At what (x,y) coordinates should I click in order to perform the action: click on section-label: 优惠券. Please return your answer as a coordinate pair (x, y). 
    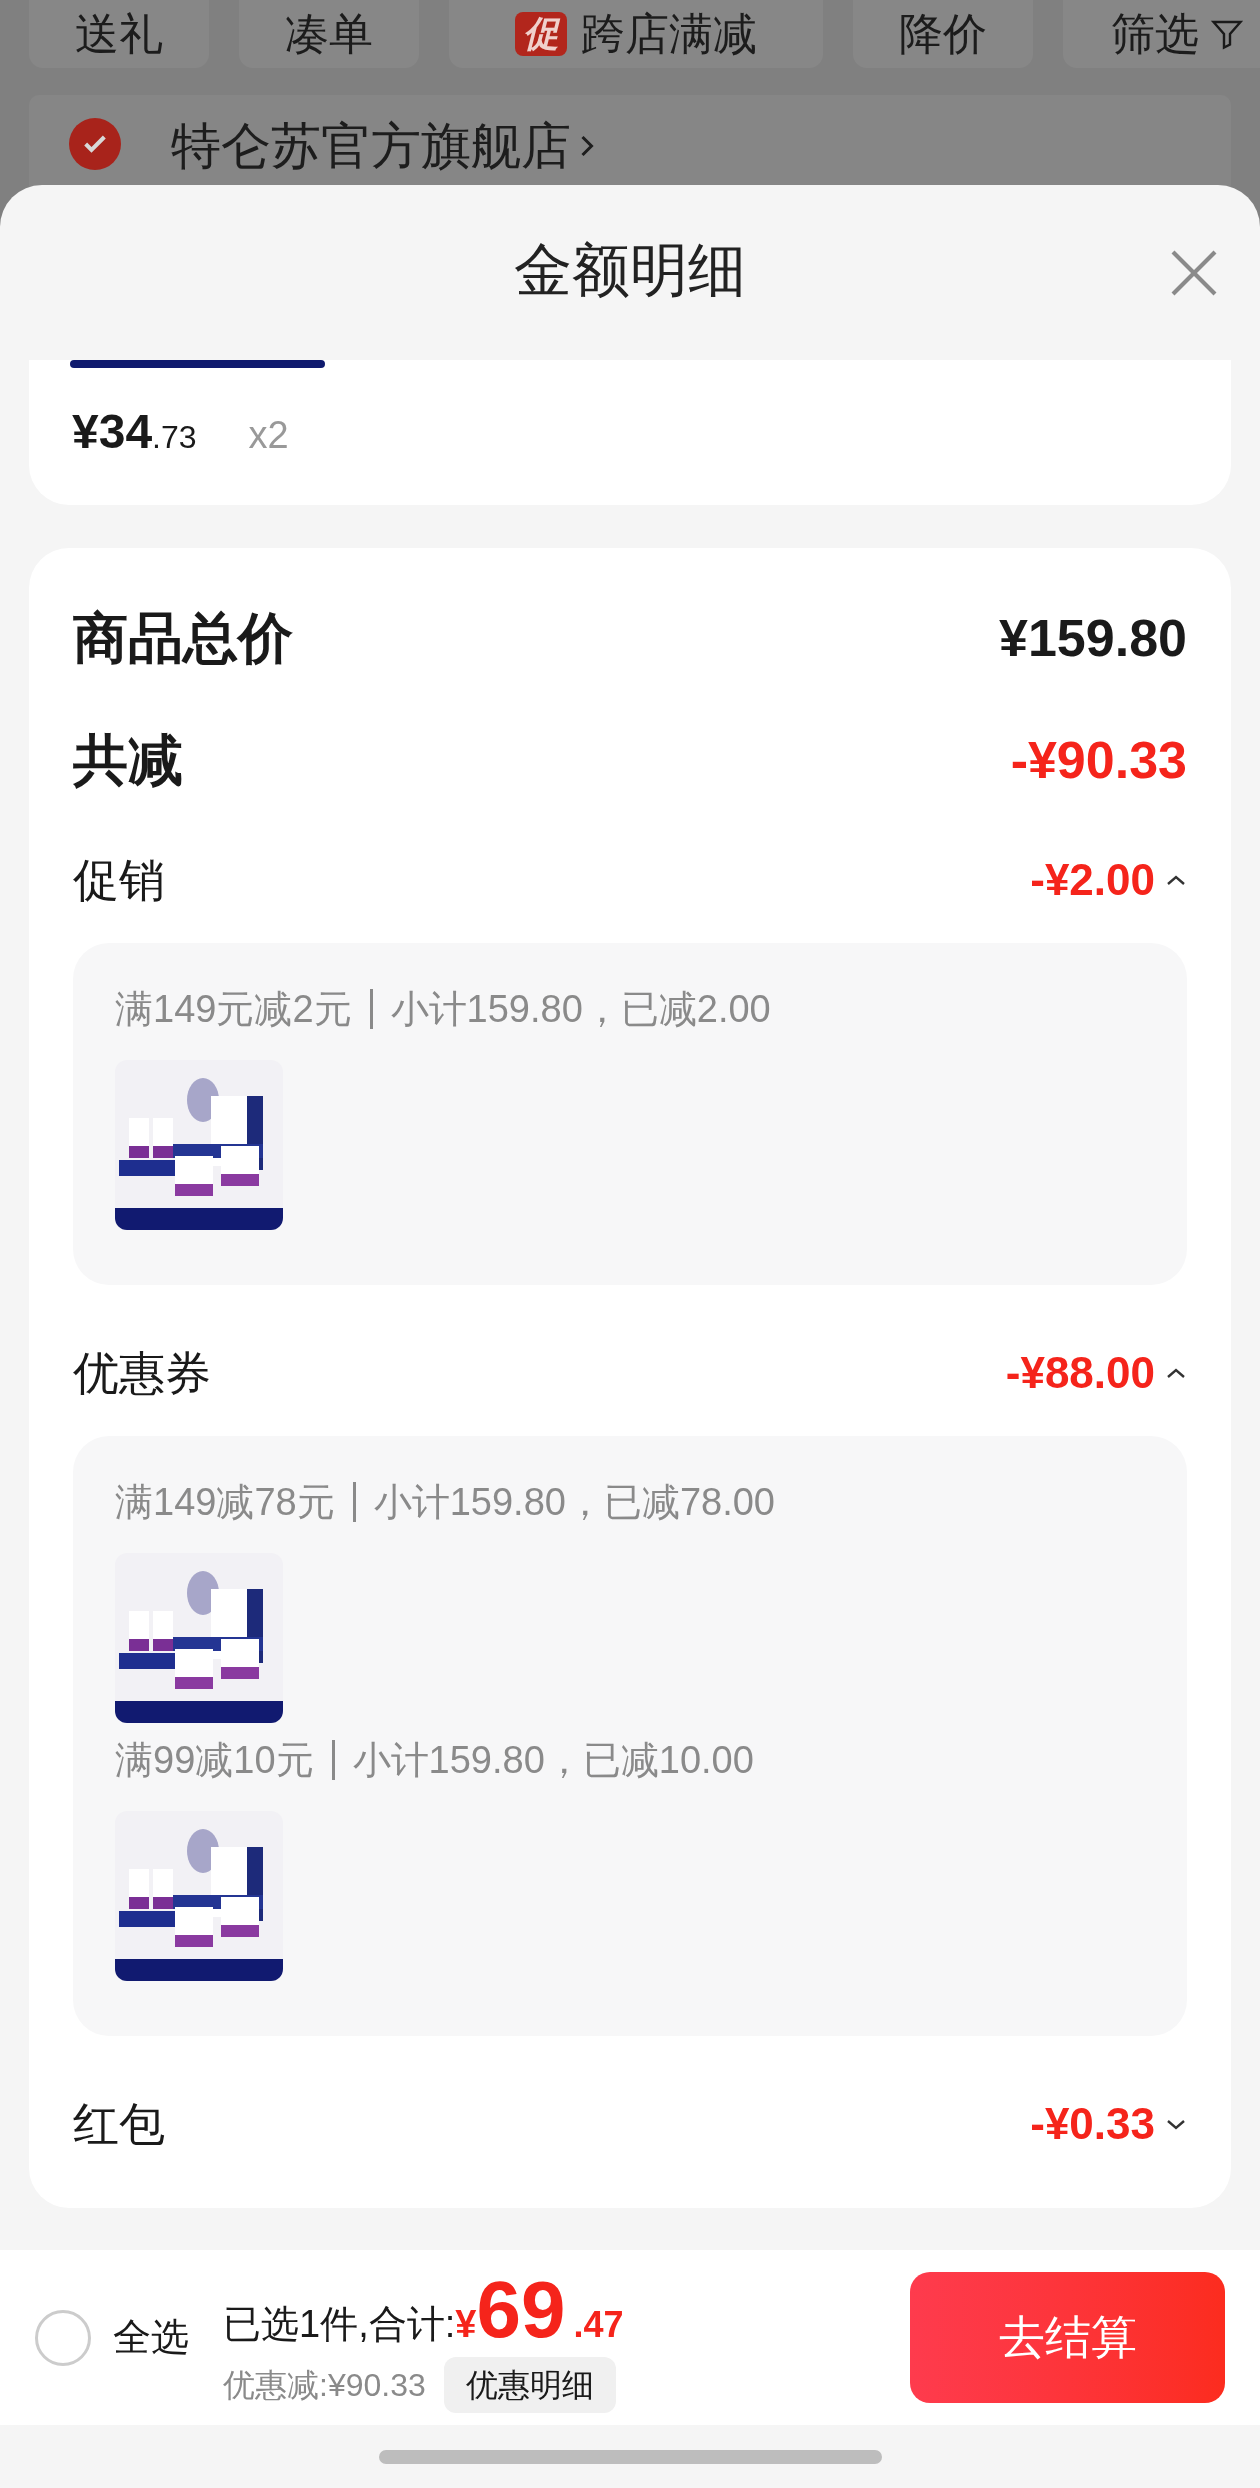
    Looking at the image, I should click on (142, 1373).